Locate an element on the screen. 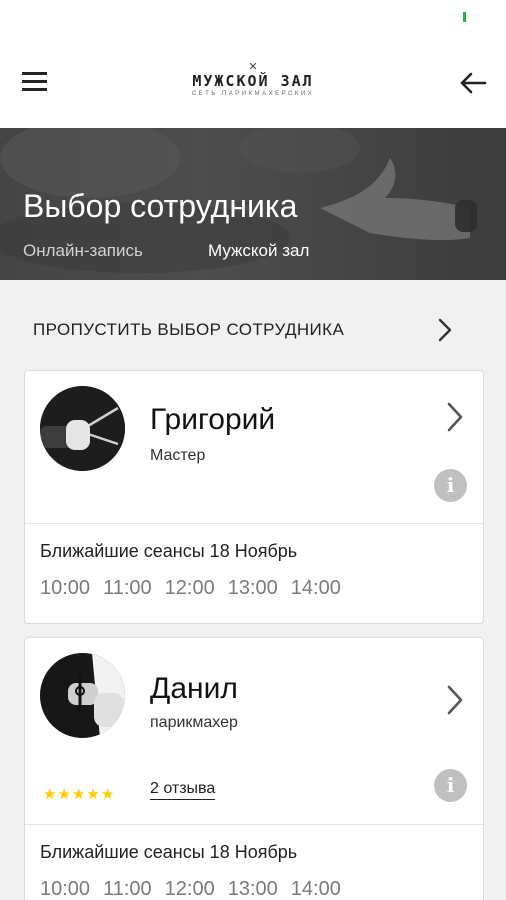 The width and height of the screenshot is (506, 900). employee-name: Данил is located at coordinates (194, 688).